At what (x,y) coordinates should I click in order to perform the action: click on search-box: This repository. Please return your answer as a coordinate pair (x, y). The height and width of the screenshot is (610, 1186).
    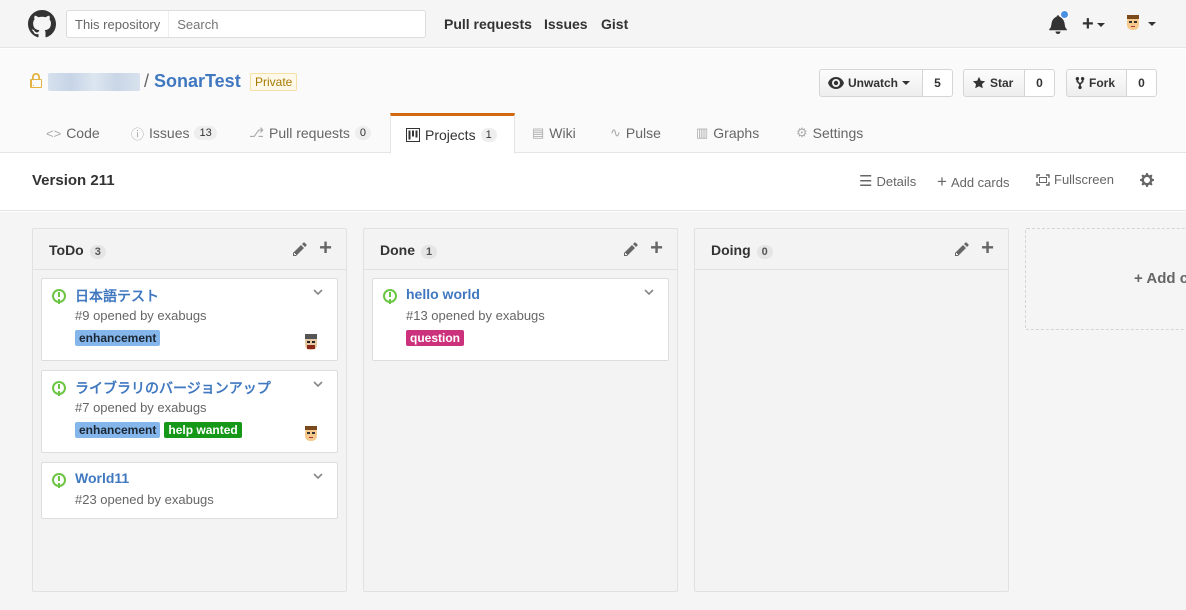
    Looking at the image, I should click on (246, 24).